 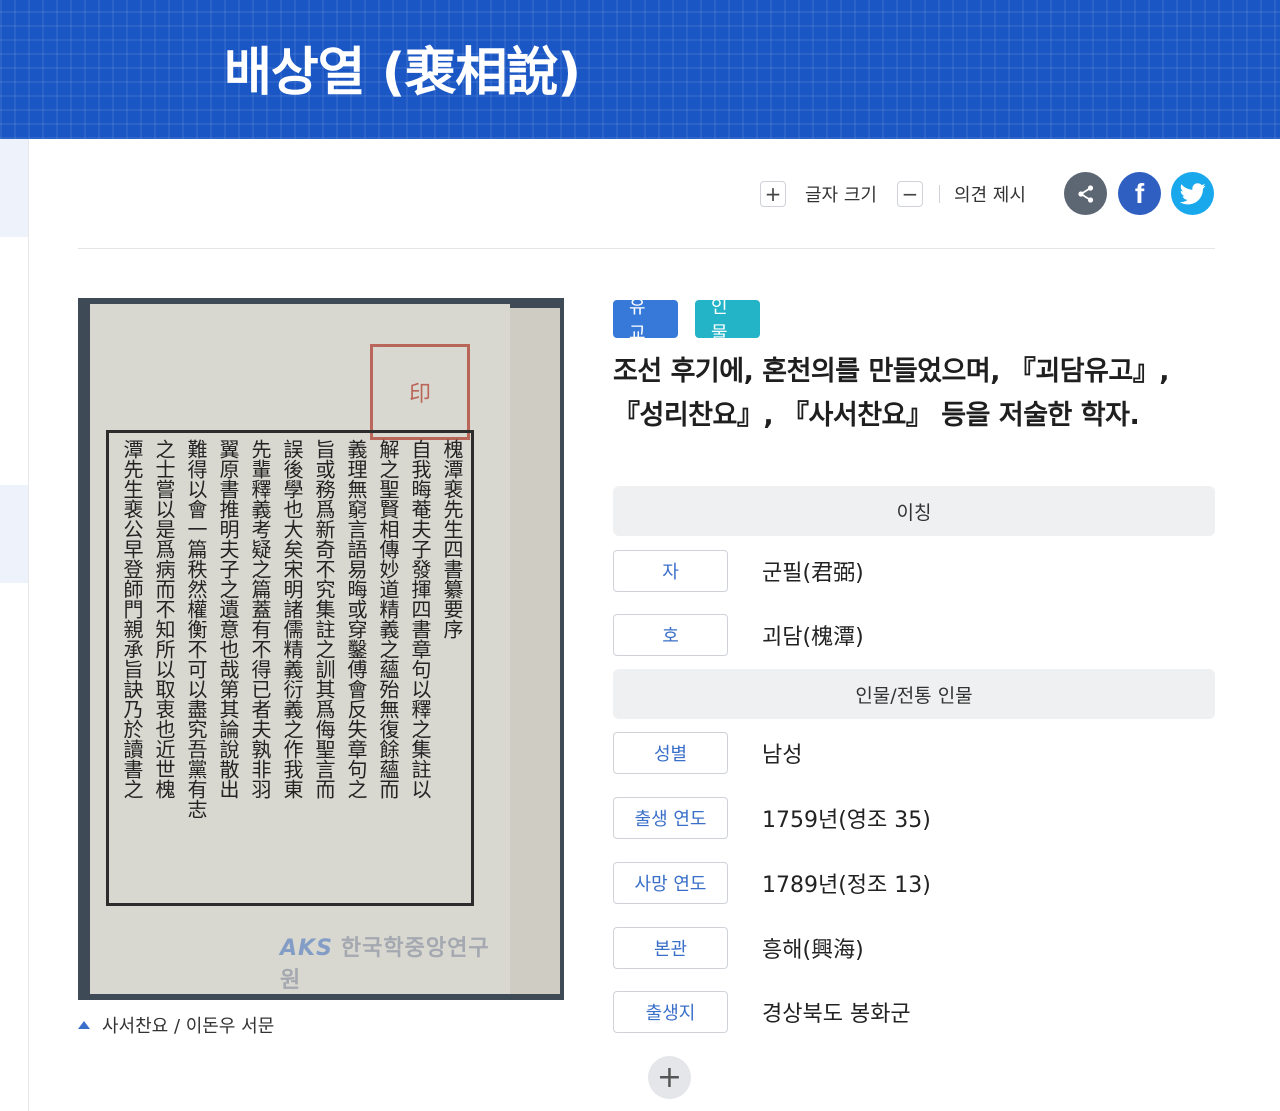 What do you see at coordinates (670, 753) in the screenshot?
I see `label-gender: 성별` at bounding box center [670, 753].